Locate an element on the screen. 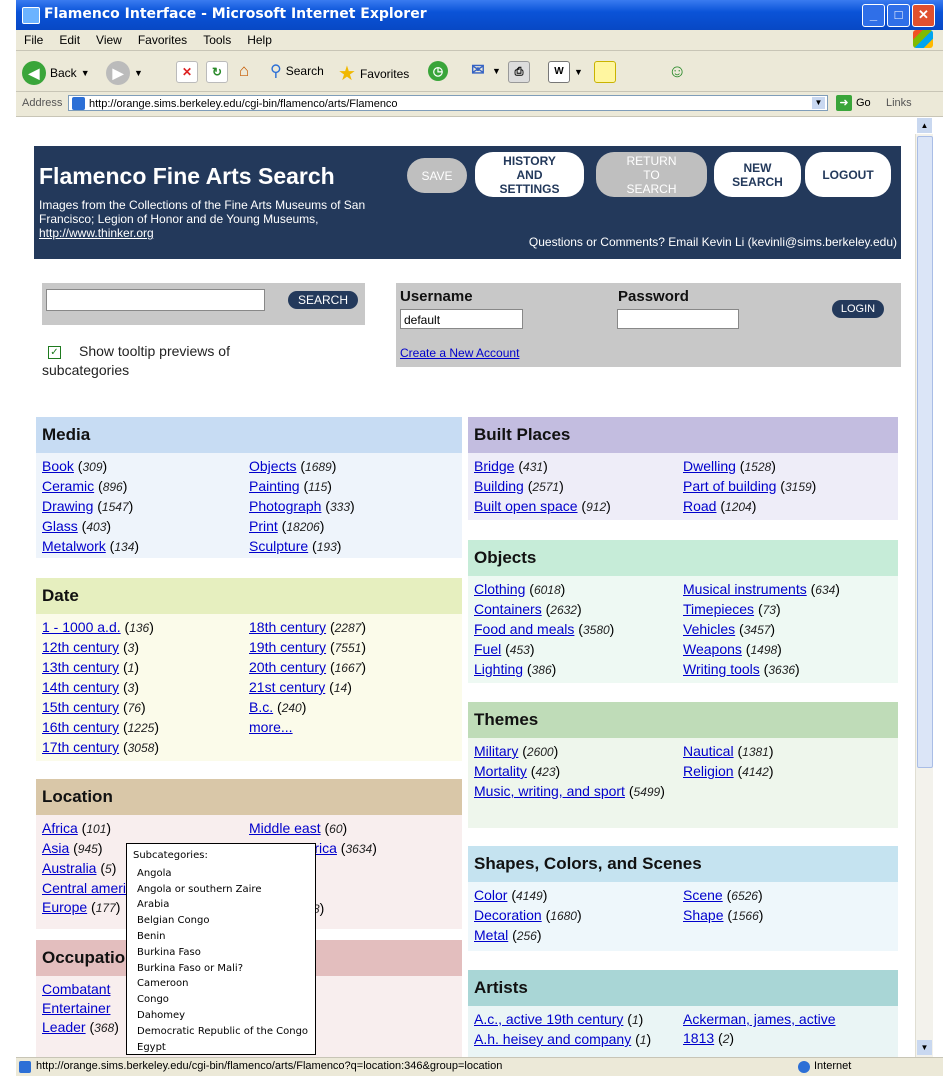  category-link: Photograph is located at coordinates (285, 506).